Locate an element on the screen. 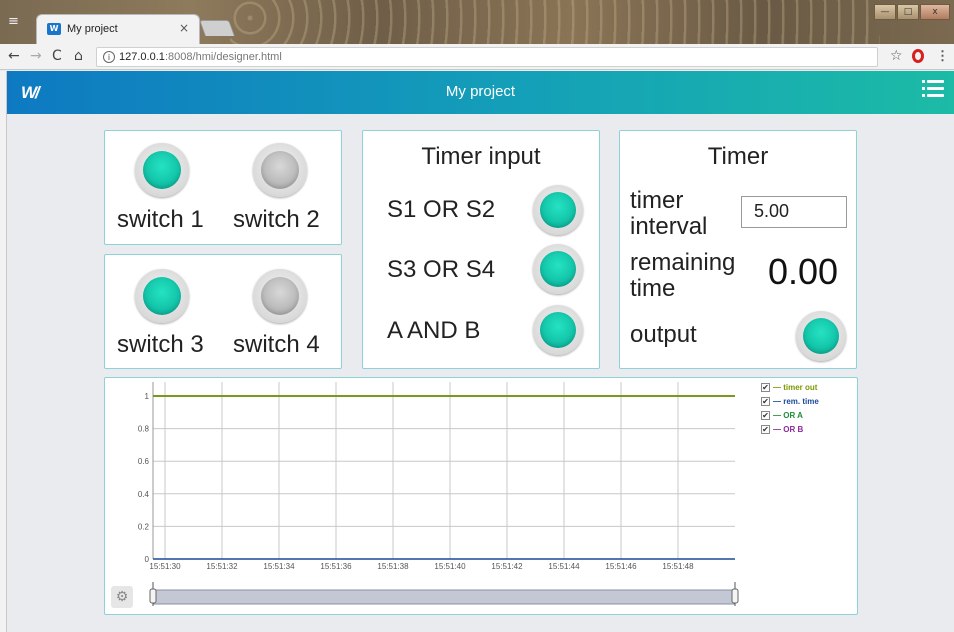 The width and height of the screenshot is (954, 632). x-tick-label: 15:51:42 is located at coordinates (507, 566).